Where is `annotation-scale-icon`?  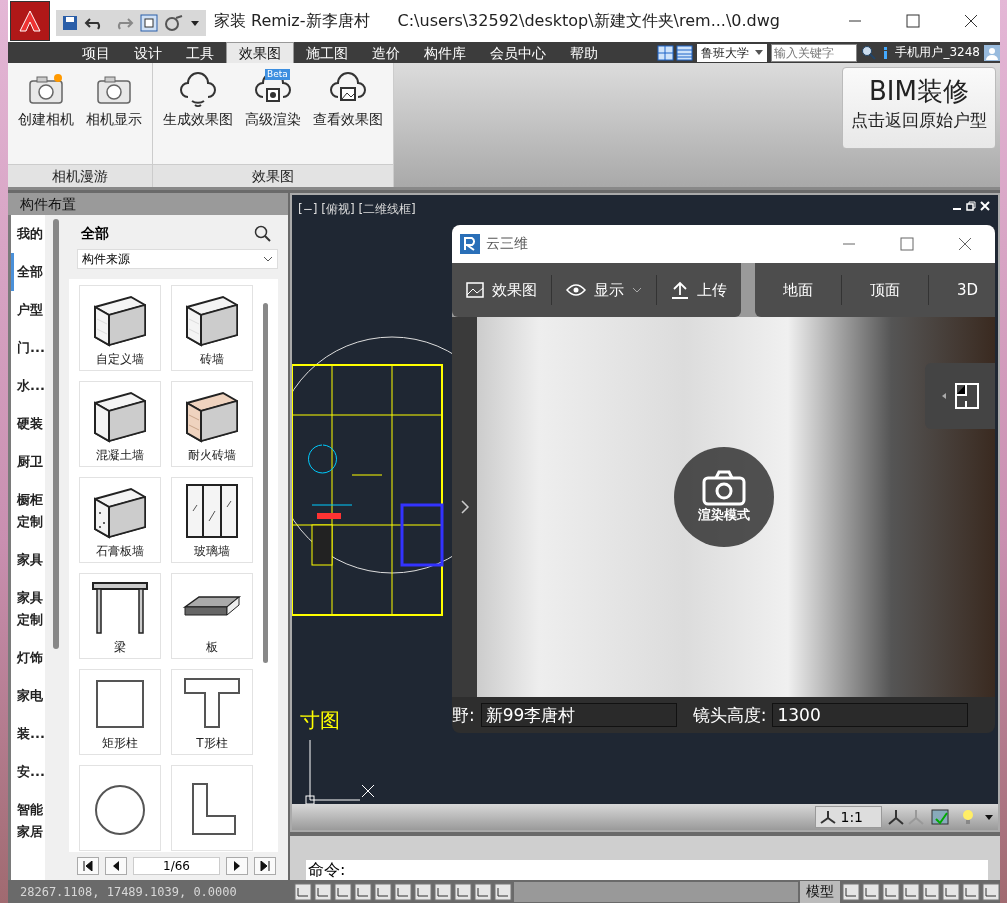 annotation-scale-icon is located at coordinates (828, 817).